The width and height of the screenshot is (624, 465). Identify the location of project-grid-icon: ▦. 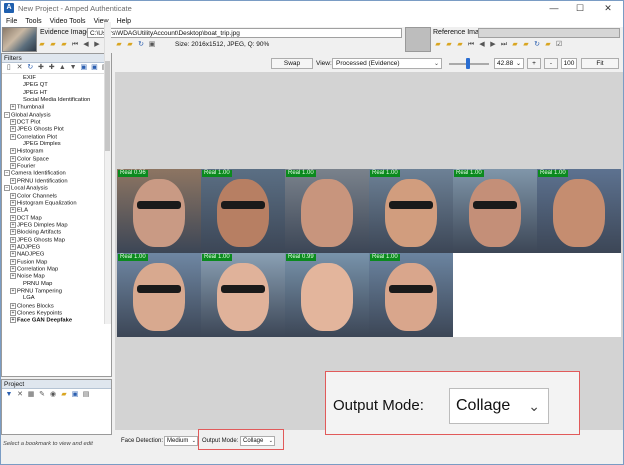
(31, 395).